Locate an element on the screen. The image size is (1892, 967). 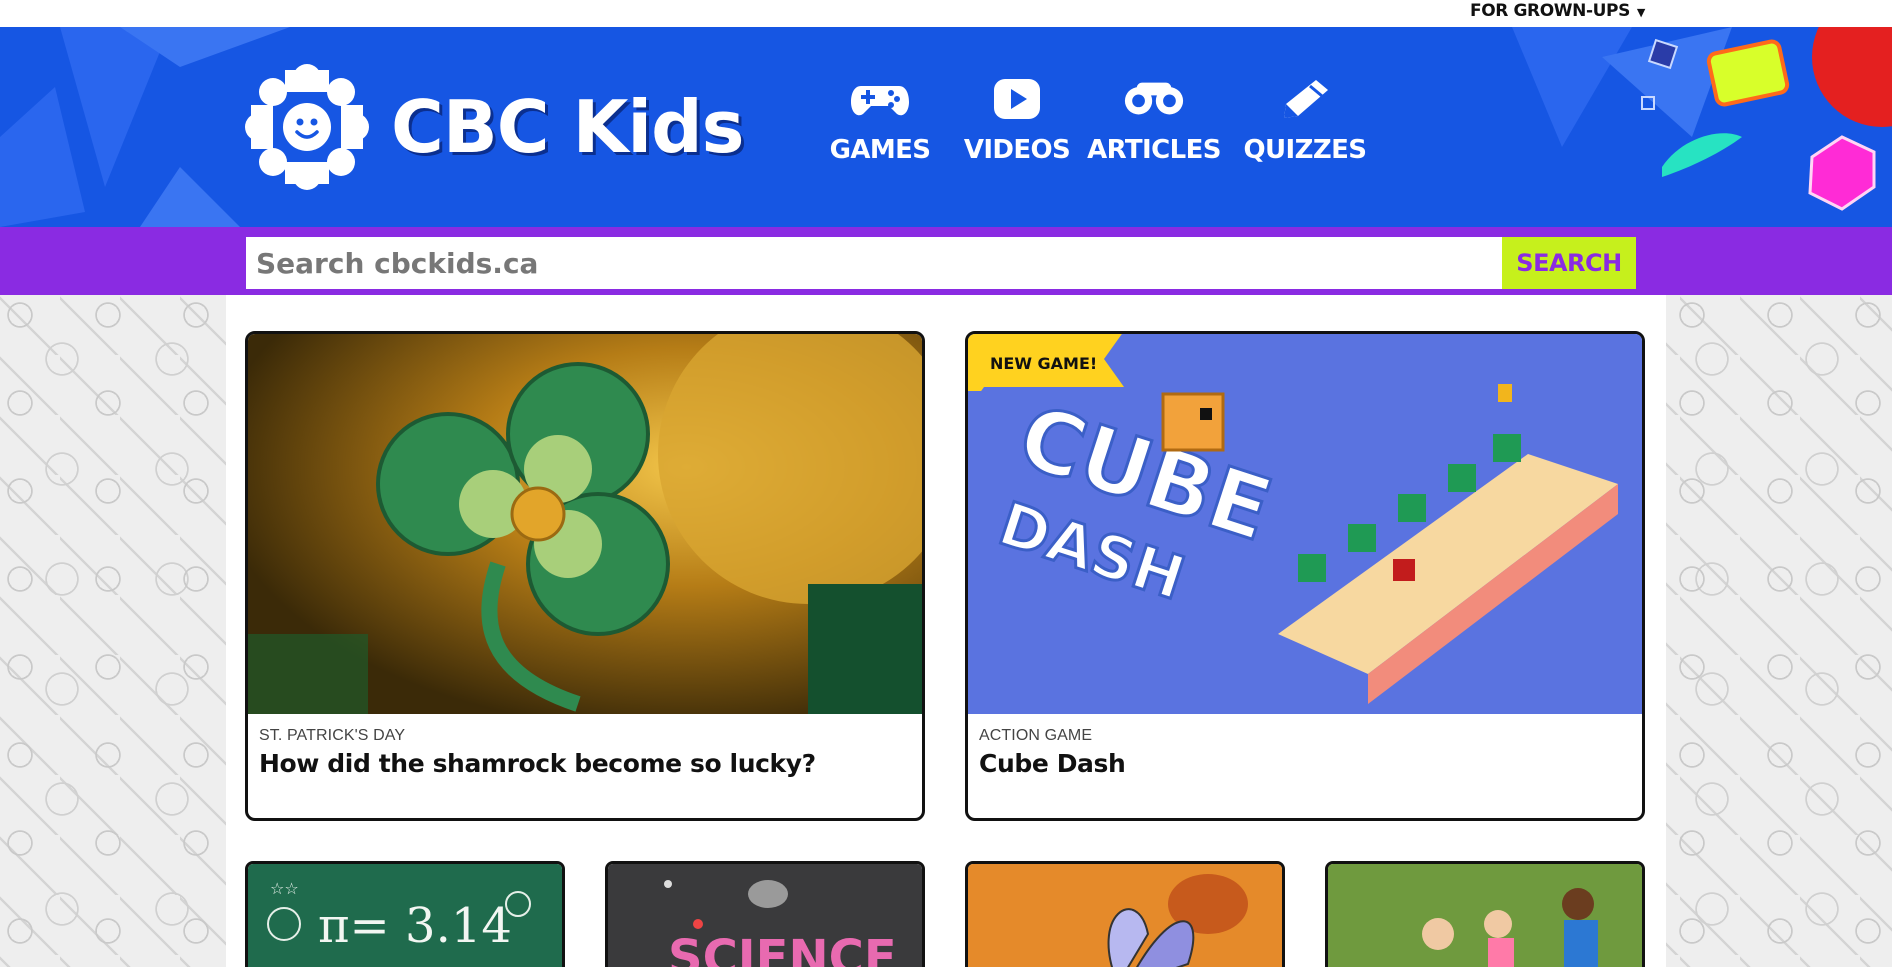
nav-quizzes: QUIZZES is located at coordinates (1305, 121).